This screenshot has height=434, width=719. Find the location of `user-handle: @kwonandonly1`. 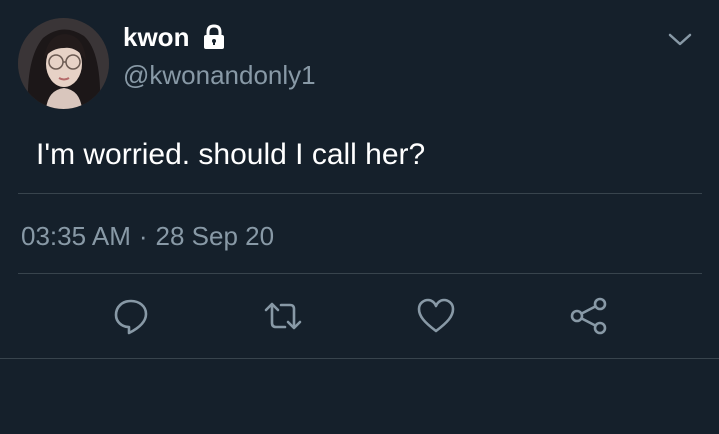

user-handle: @kwonandonly1 is located at coordinates (219, 75).